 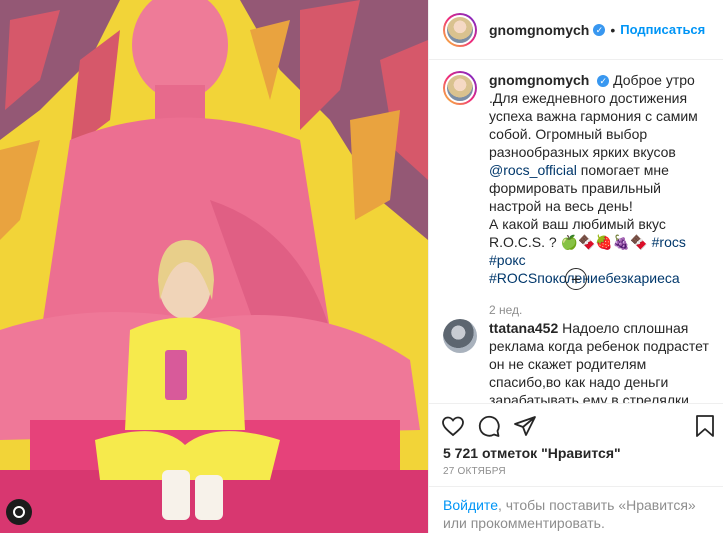 I want to click on commenter-username: ttatana452, so click(x=523, y=328).